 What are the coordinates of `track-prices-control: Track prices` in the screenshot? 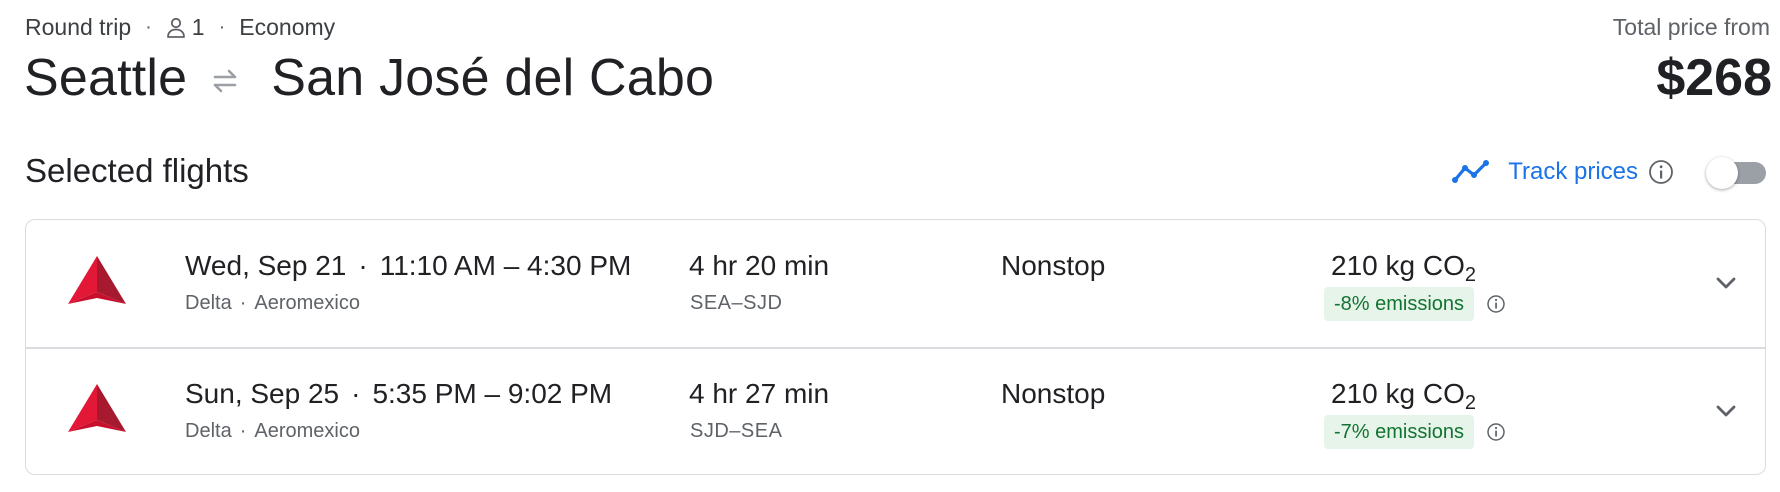 It's located at (1609, 173).